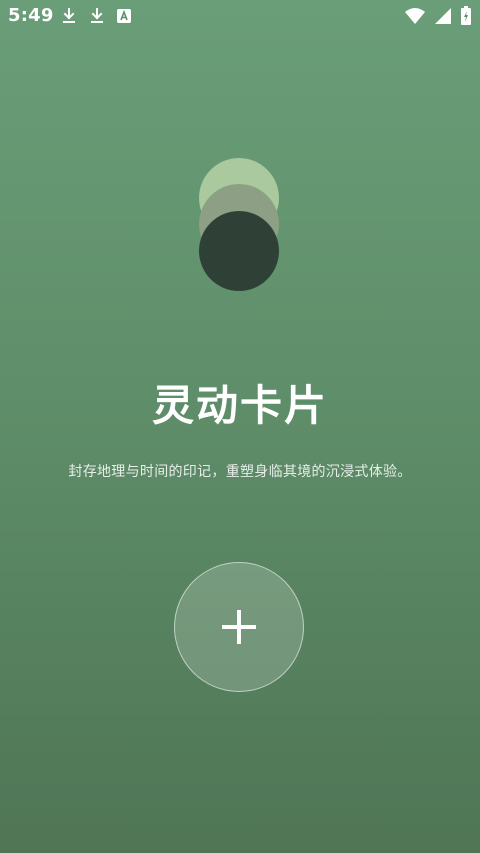  I want to click on signal-icon, so click(443, 16).